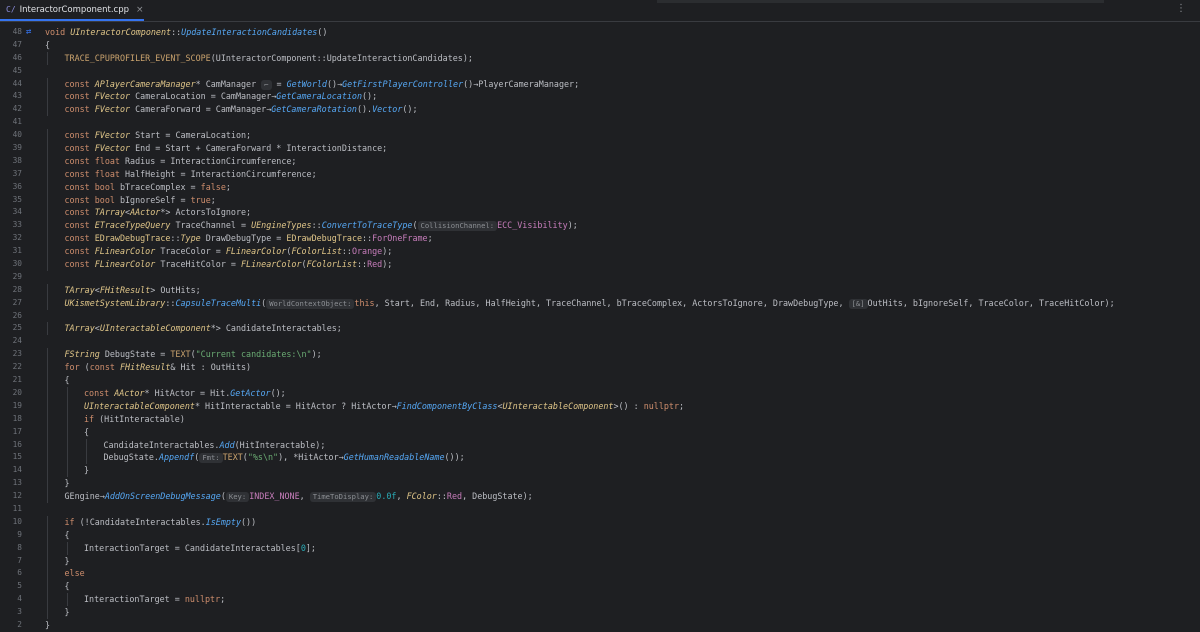  Describe the element at coordinates (497, 496) in the screenshot. I see `code-token: , DebugState);` at that location.